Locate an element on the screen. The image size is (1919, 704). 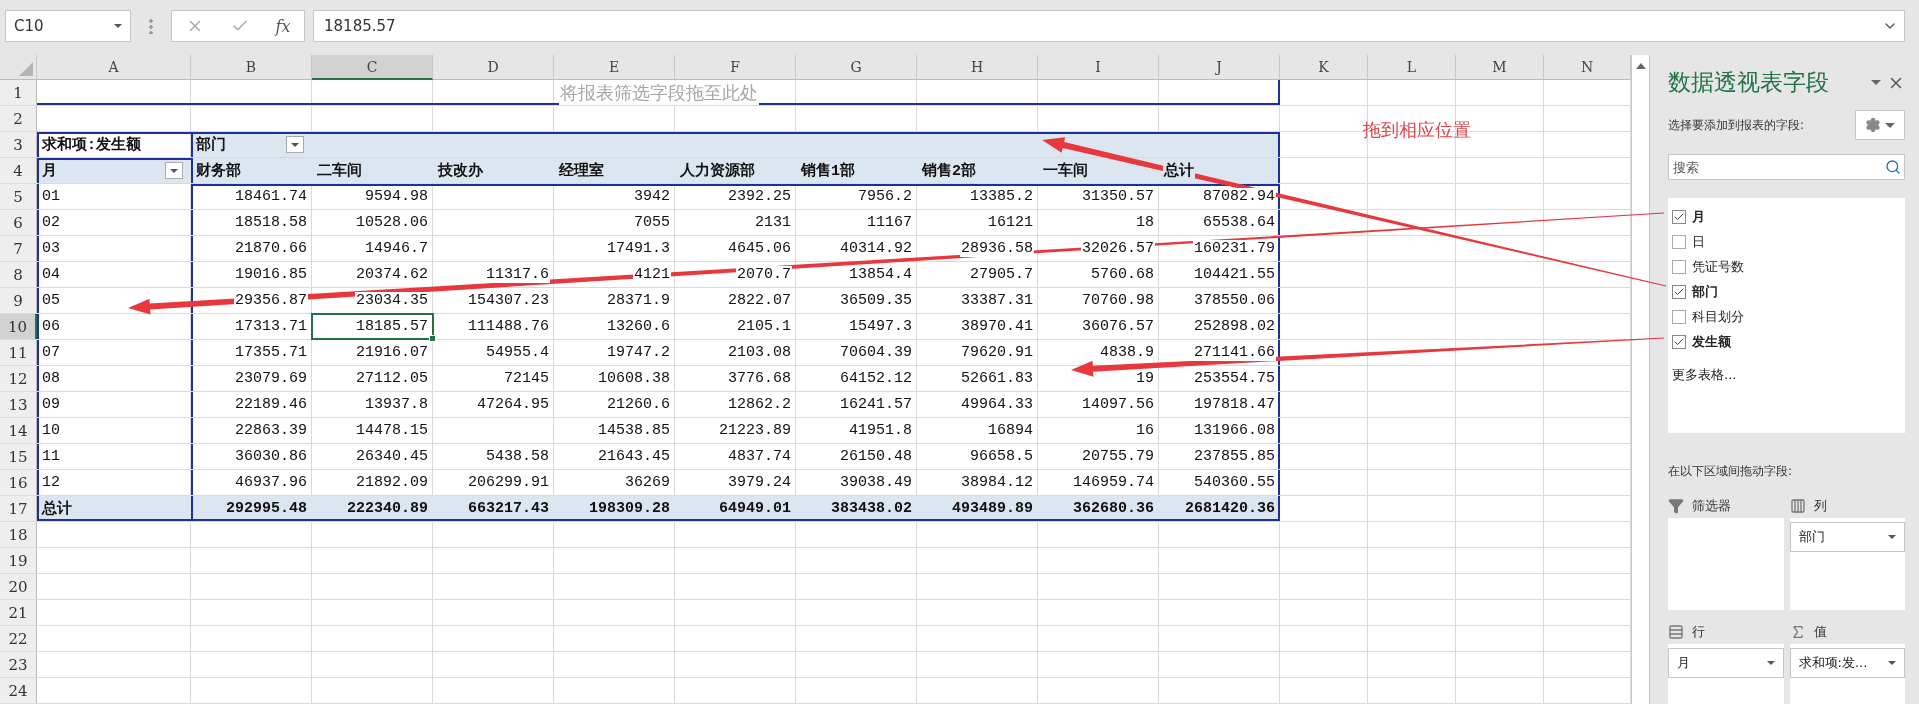
row-header: 23 is located at coordinates (18, 664).